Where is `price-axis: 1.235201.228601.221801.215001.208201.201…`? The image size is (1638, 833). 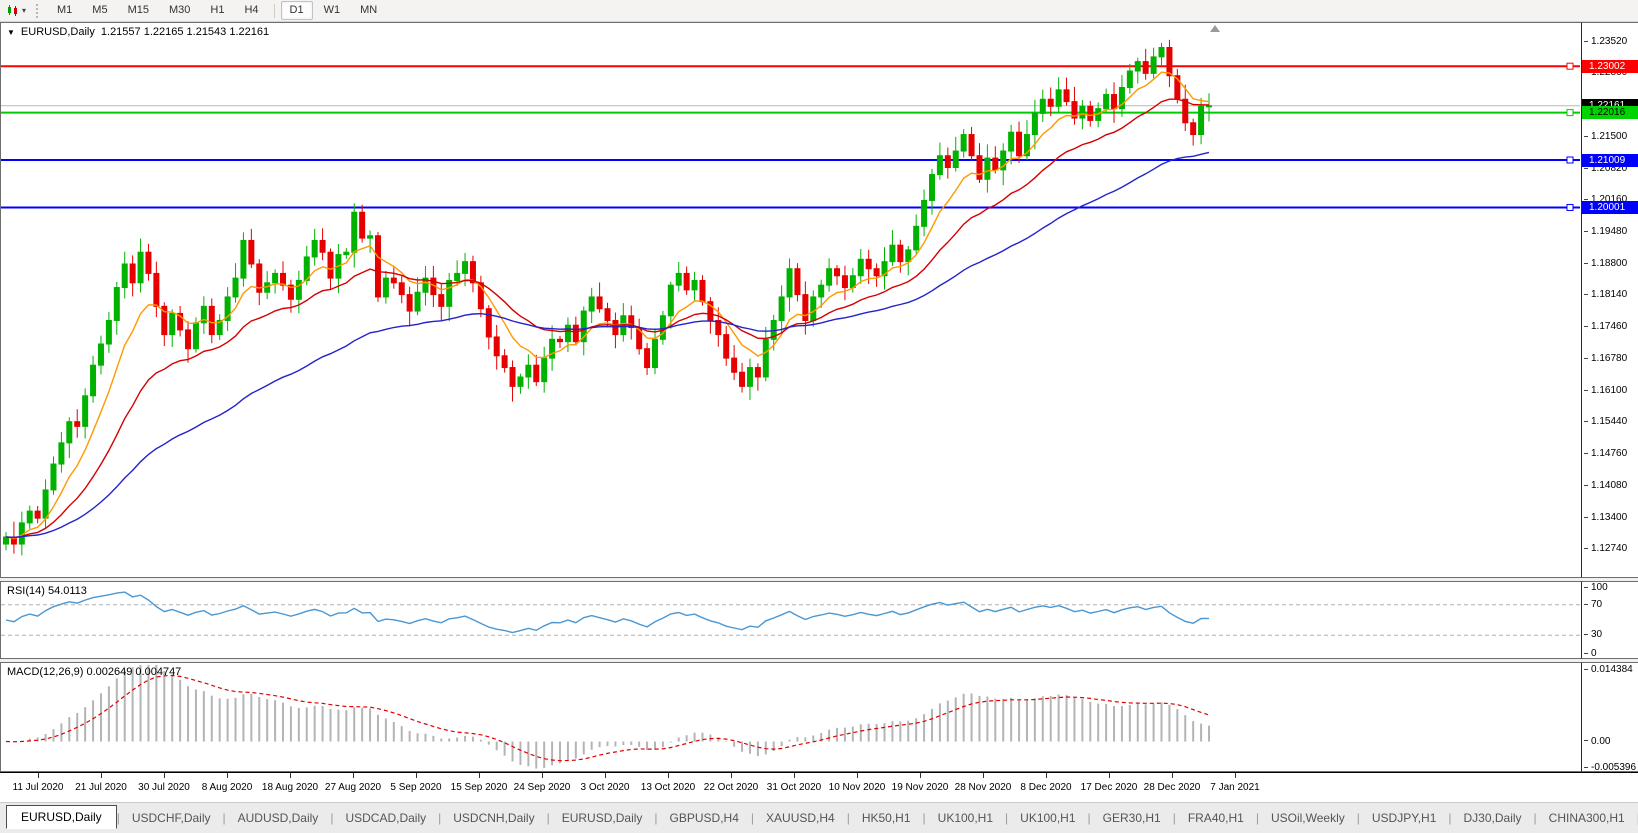
price-axis: 1.235201.228601.221801.215001.208201.201… is located at coordinates (1609, 300).